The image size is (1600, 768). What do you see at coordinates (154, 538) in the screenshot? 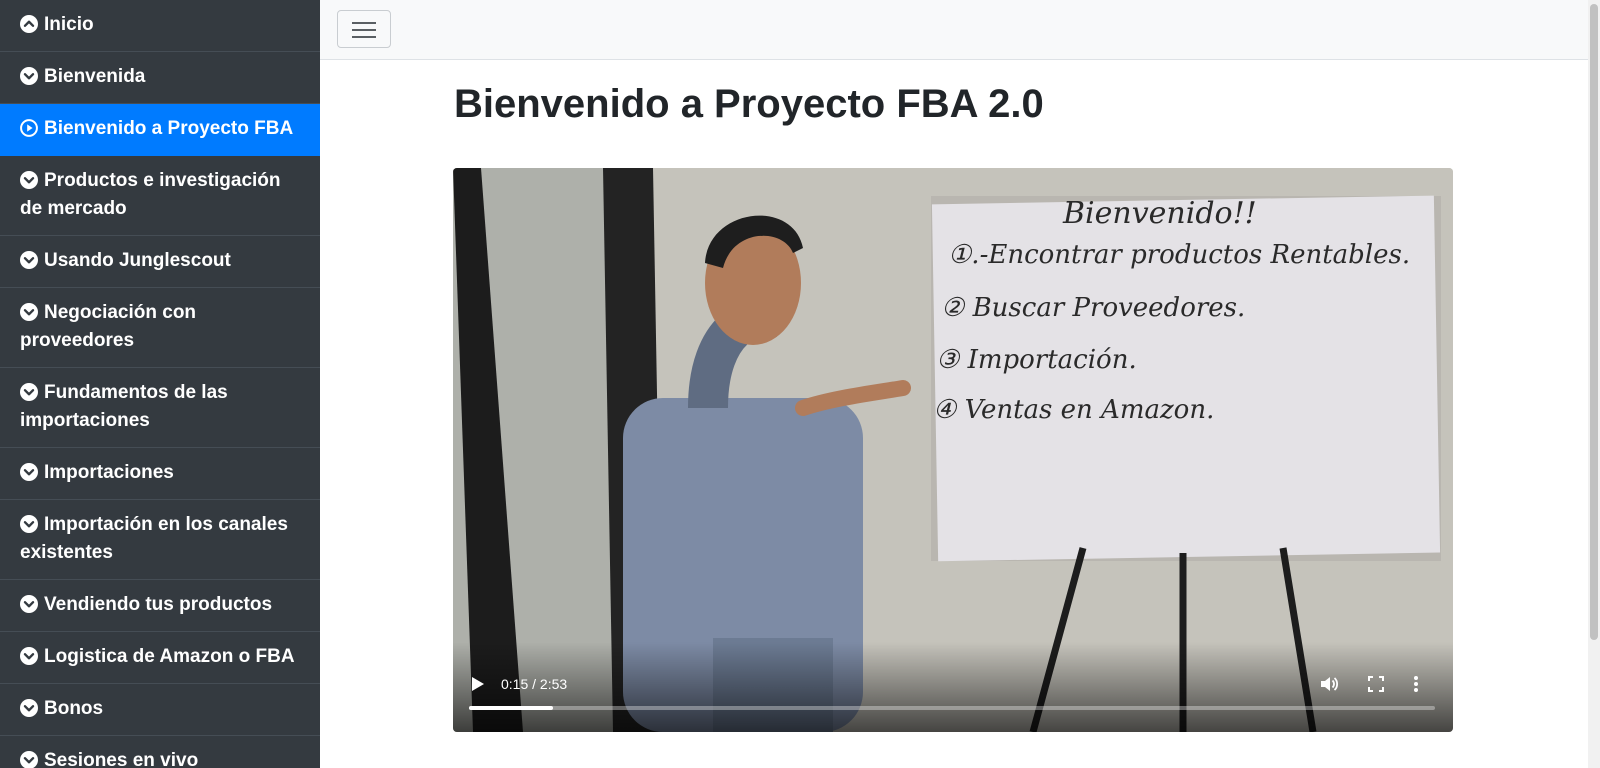
I see `sidebar-item-label: Importación en los canales existentes` at bounding box center [154, 538].